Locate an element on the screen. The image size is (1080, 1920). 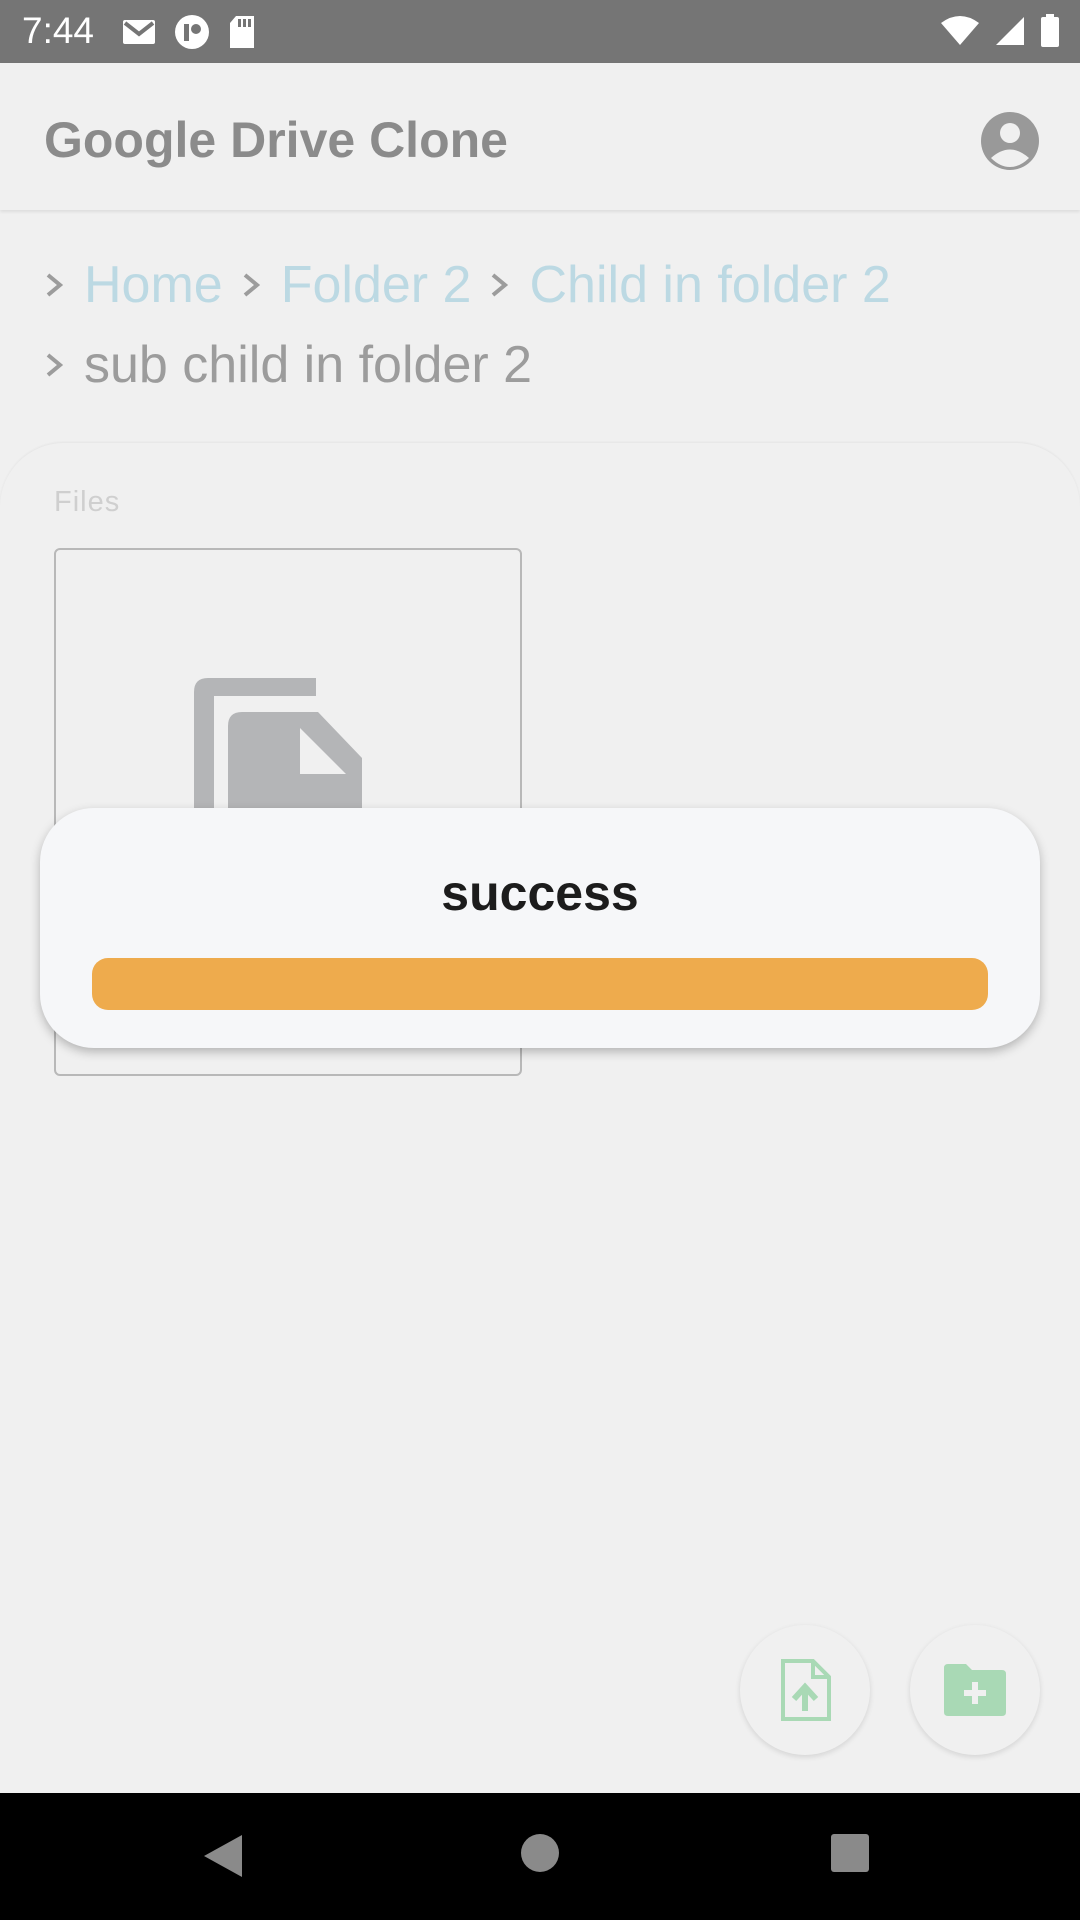
upload-file-icon is located at coordinates (806, 1690).